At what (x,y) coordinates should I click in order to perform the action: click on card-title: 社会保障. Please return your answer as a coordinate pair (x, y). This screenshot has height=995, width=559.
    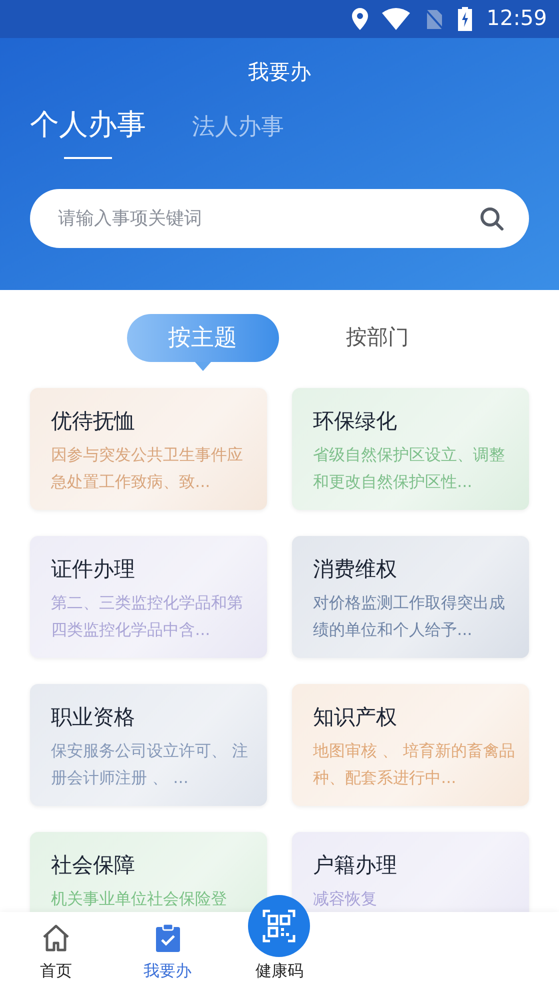
    Looking at the image, I should click on (93, 865).